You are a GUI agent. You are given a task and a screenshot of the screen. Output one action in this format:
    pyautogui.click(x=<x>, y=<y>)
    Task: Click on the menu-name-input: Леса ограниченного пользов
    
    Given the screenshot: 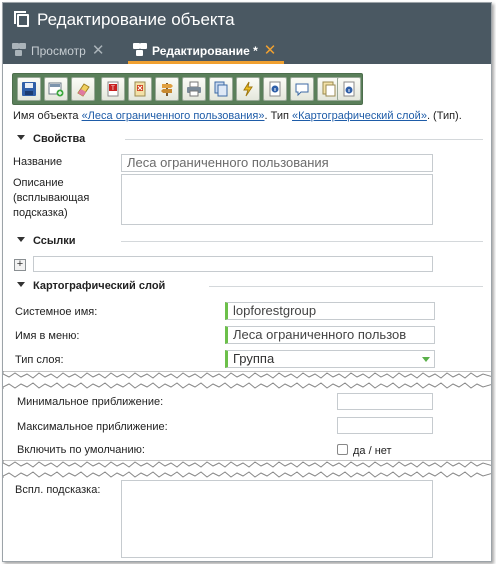 What is the action you would take?
    pyautogui.click(x=330, y=335)
    